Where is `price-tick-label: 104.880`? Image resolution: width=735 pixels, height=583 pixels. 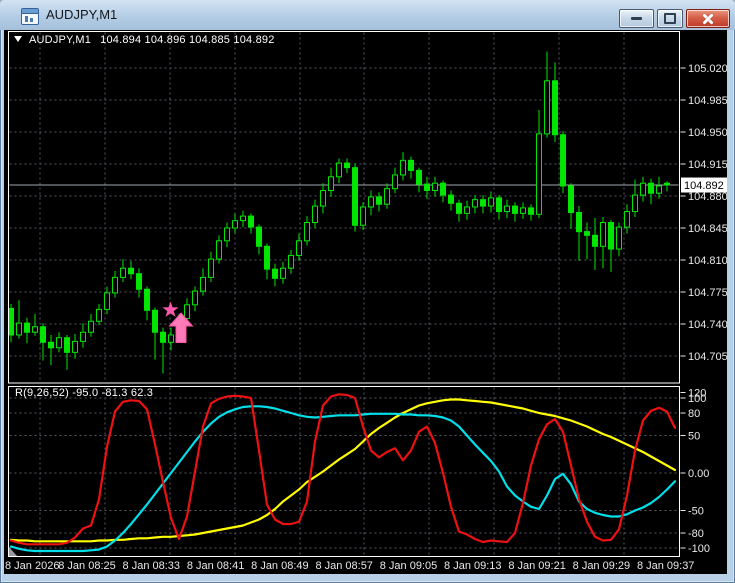 price-tick-label: 104.880 is located at coordinates (707, 197).